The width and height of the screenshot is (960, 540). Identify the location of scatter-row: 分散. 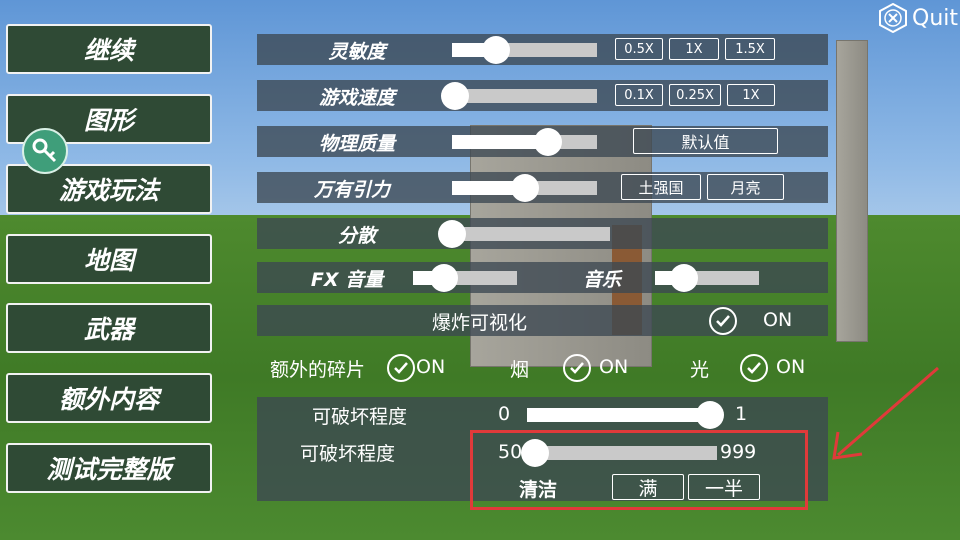
(542, 233).